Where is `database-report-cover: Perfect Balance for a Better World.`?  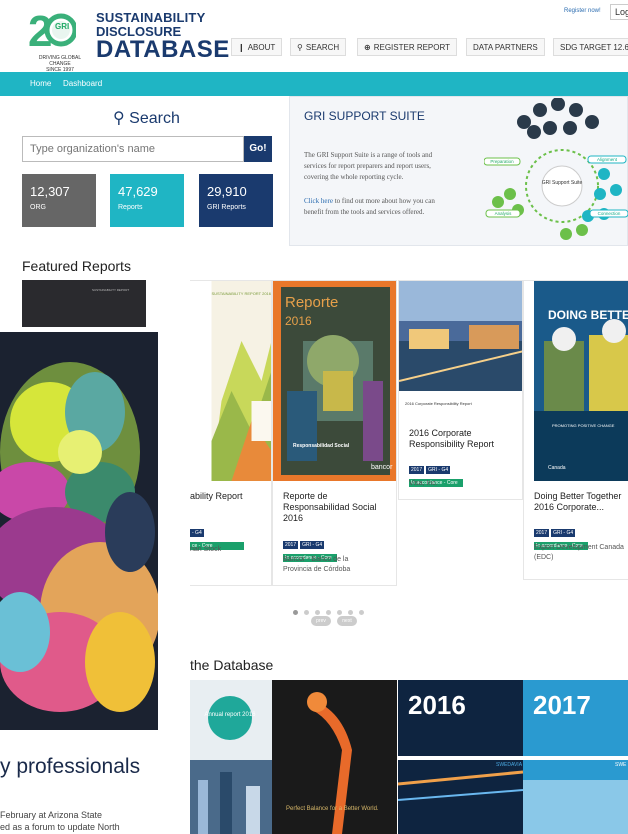 database-report-cover: Perfect Balance for a Better World. is located at coordinates (334, 757).